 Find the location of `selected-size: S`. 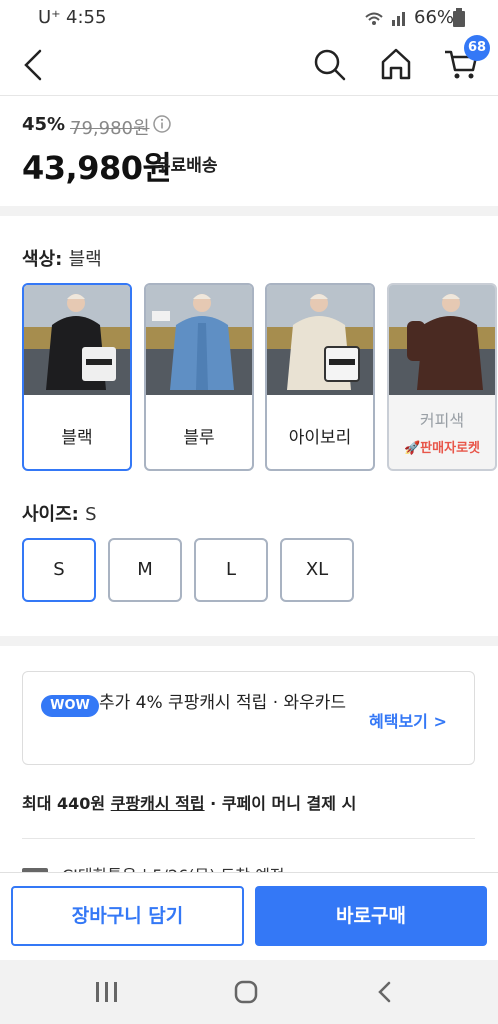

selected-size: S is located at coordinates (91, 514).